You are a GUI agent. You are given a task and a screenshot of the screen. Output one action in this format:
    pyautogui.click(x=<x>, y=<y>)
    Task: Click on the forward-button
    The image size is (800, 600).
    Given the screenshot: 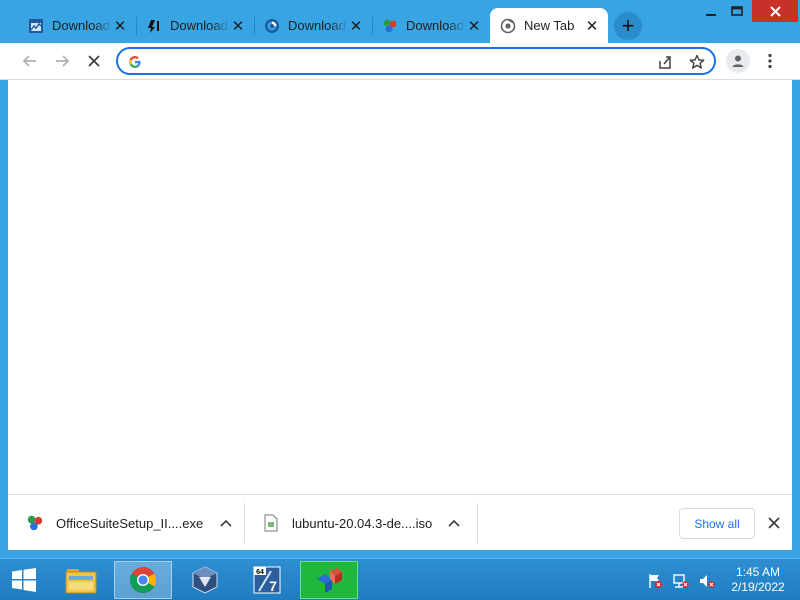 What is the action you would take?
    pyautogui.click(x=62, y=61)
    